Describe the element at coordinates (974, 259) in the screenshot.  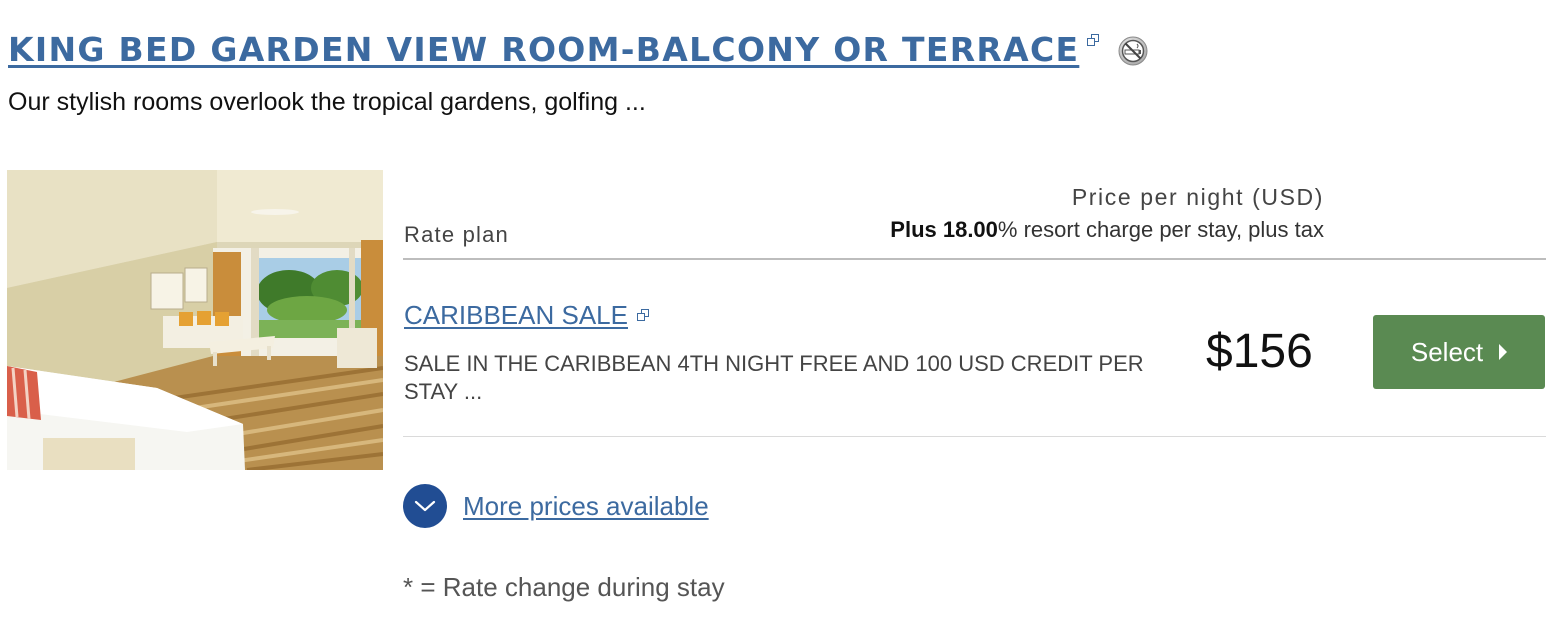
I see `table-header-divider` at that location.